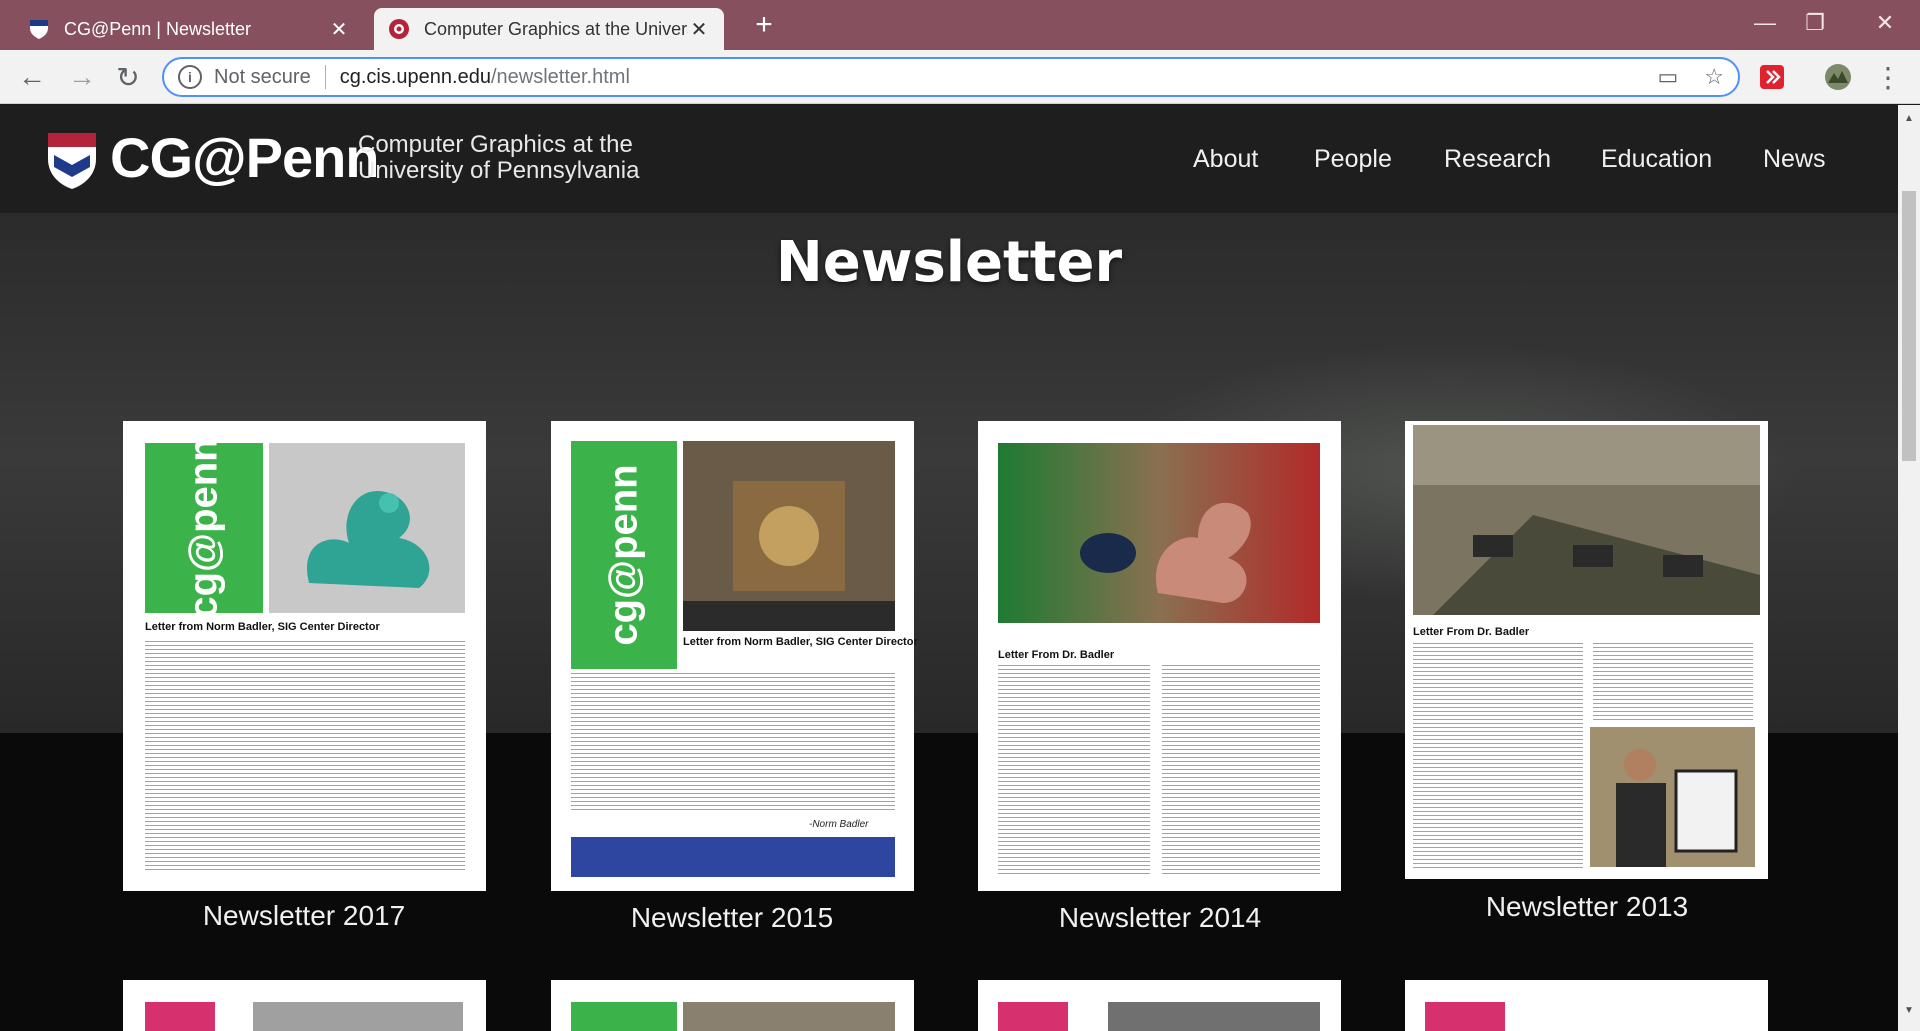 The width and height of the screenshot is (1920, 1031). Describe the element at coordinates (415, 76) in the screenshot. I see `url-host: cg.cis.upenn.edu` at that location.